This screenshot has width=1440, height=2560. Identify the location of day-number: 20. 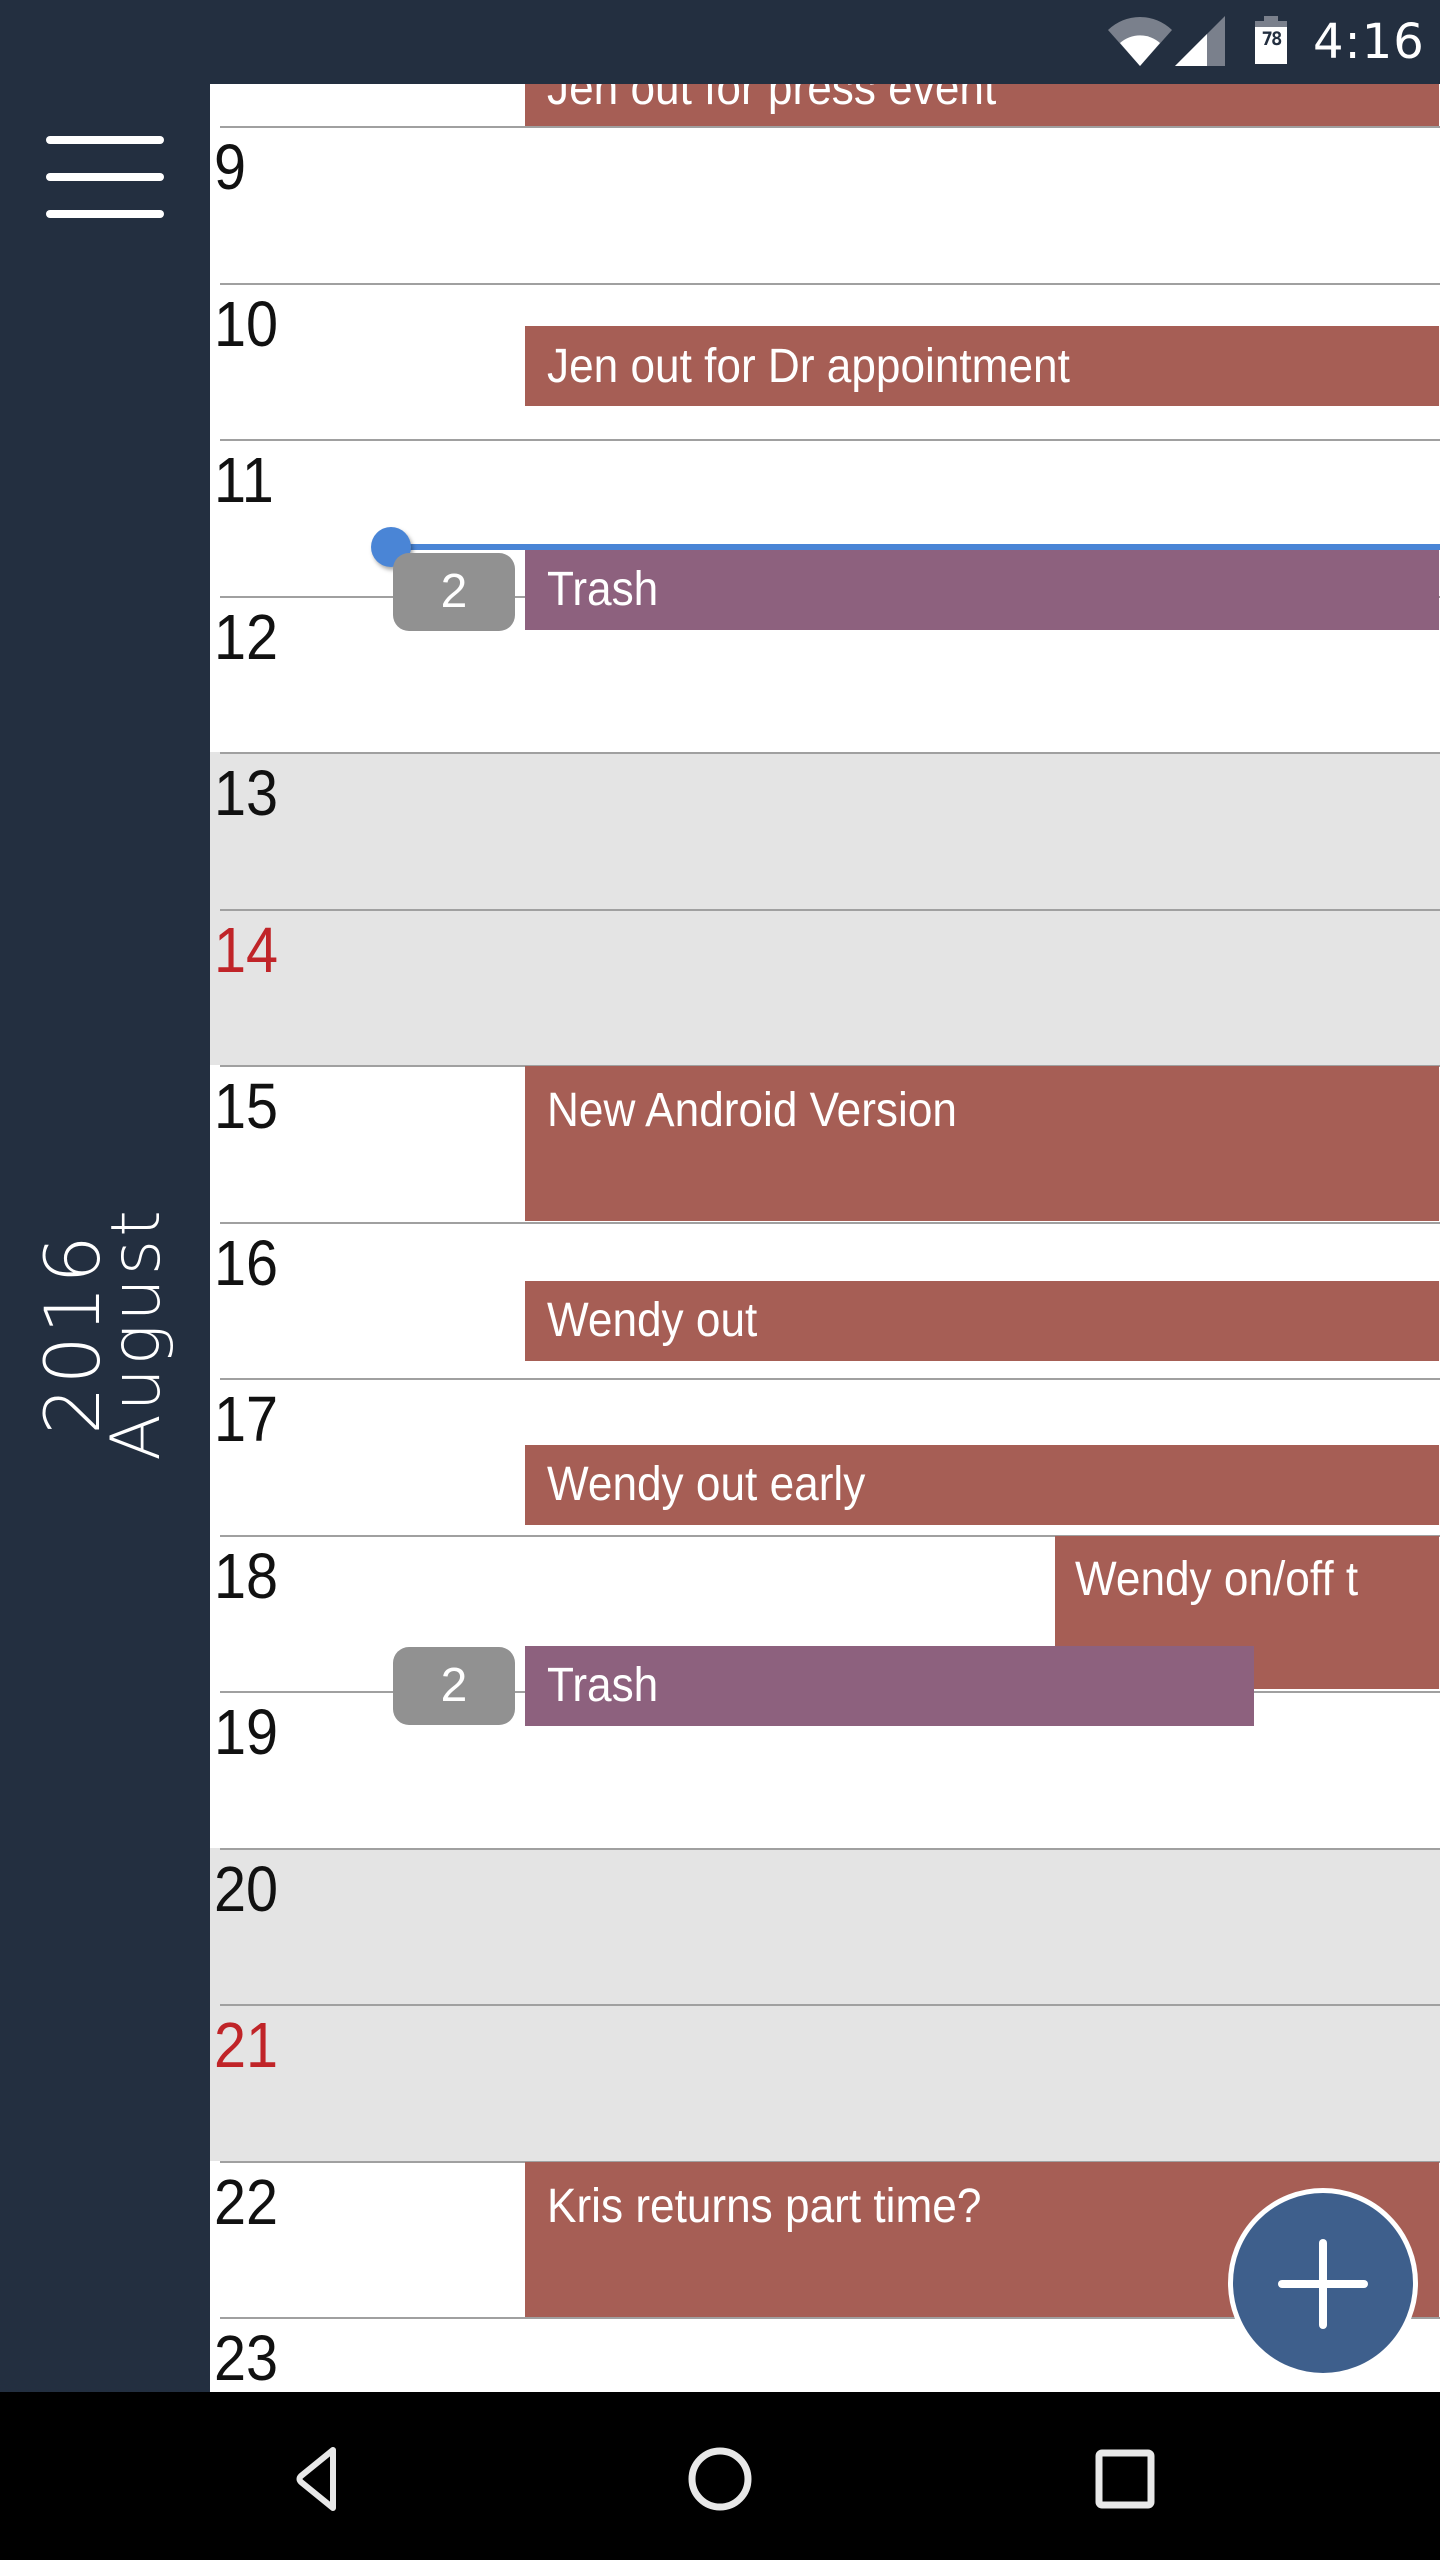
(246, 1888).